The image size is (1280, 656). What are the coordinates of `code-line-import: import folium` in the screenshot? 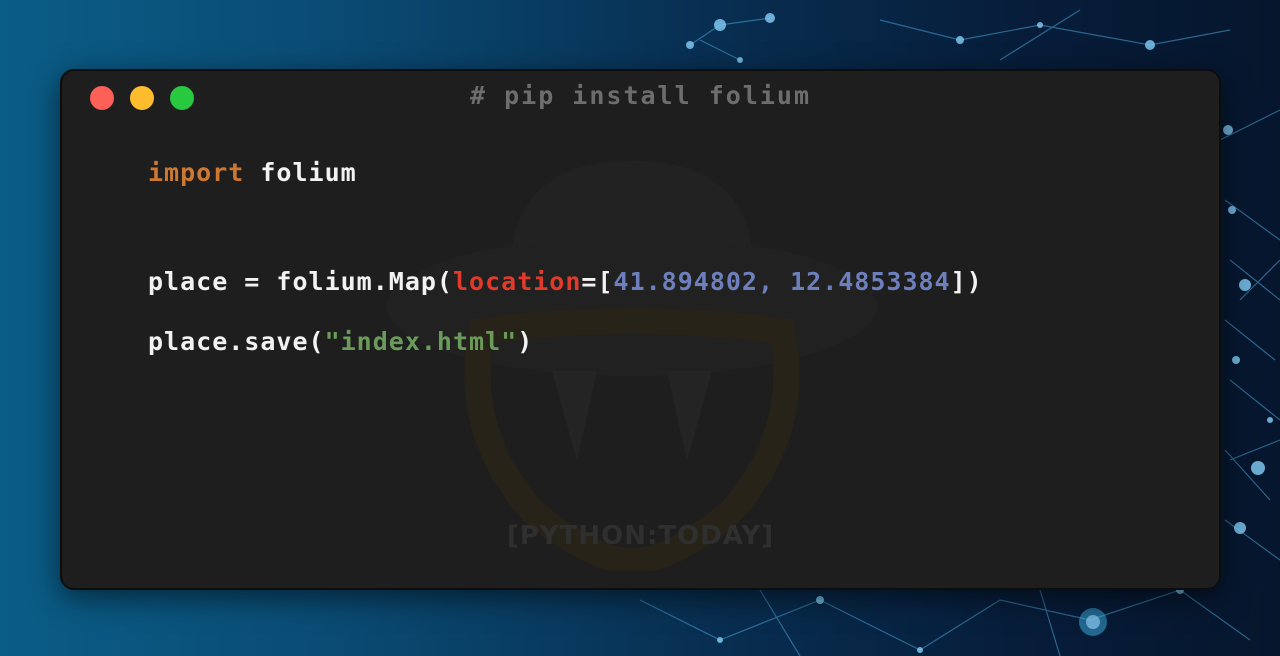 It's located at (252, 173).